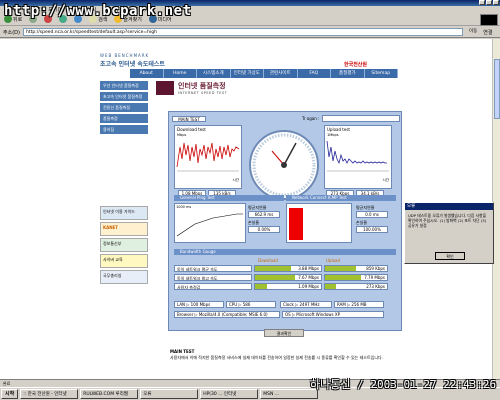 The width and height of the screenshot is (500, 400). Describe the element at coordinates (268, 260) in the screenshot. I see `col-download: Download` at that location.